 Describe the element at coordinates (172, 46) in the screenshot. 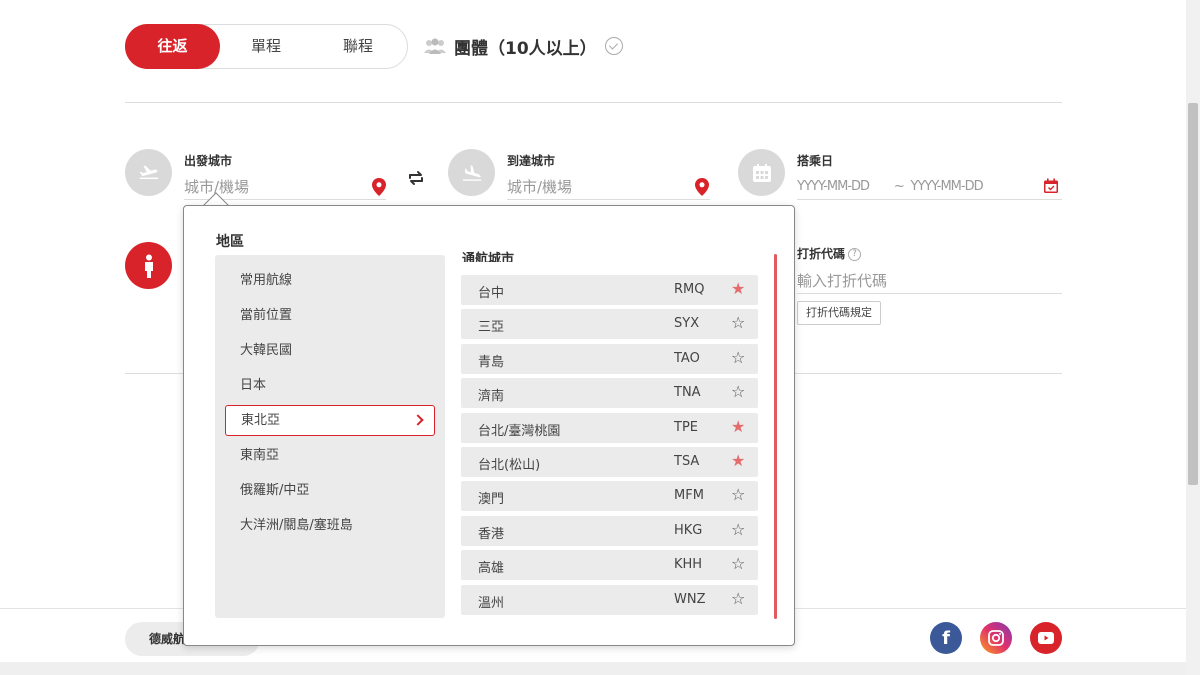

I see `round-trip-button: 往返` at that location.